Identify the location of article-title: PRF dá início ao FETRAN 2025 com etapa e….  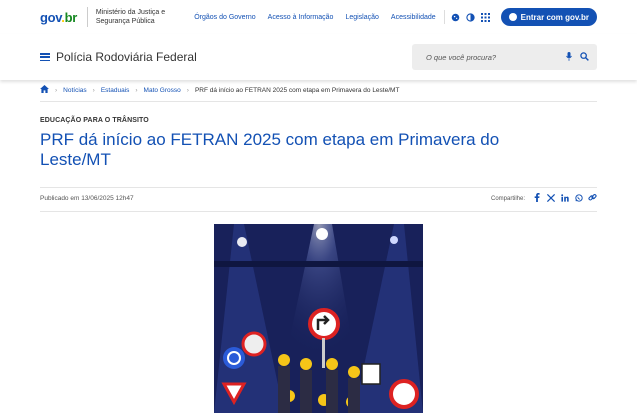
(270, 149).